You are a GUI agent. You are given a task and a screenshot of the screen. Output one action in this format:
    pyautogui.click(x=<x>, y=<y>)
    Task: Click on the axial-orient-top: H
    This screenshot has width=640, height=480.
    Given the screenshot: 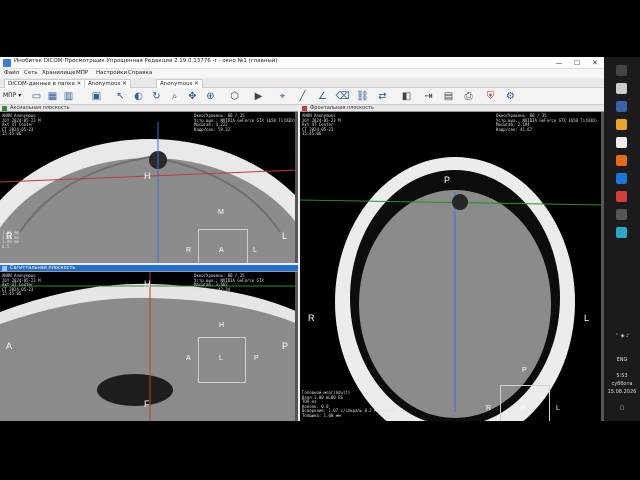 What is the action you would take?
    pyautogui.click(x=147, y=176)
    